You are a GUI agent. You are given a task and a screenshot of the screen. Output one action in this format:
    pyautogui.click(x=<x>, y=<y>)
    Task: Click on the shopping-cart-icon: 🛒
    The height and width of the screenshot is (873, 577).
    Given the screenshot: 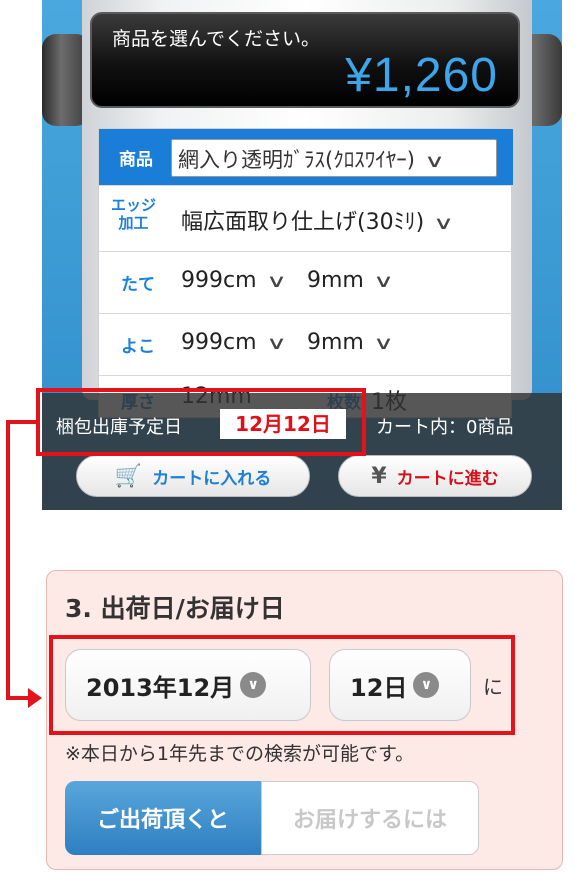 What is the action you would take?
    pyautogui.click(x=128, y=476)
    